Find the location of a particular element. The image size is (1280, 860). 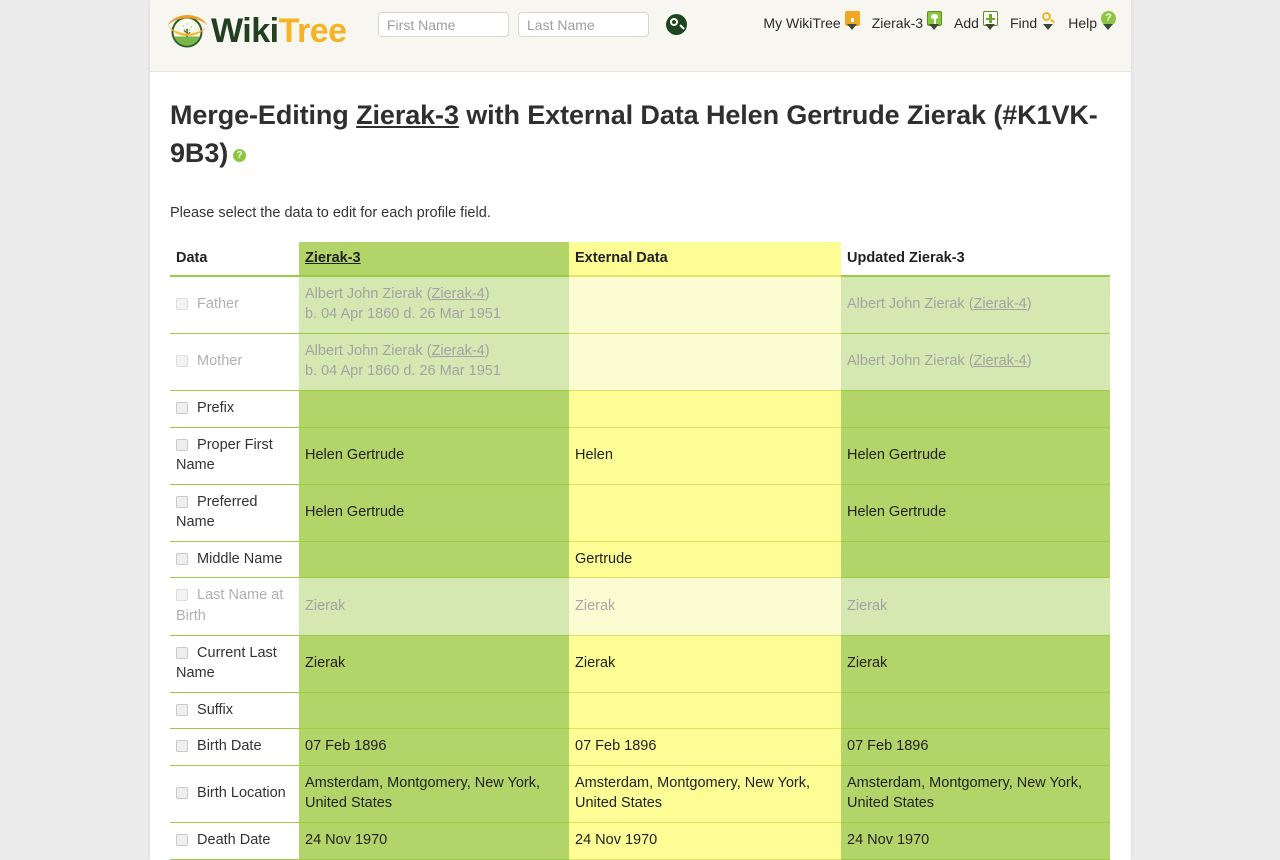

cell-updated-father: Albert John Zierak (Zierak-4) is located at coordinates (975, 304).